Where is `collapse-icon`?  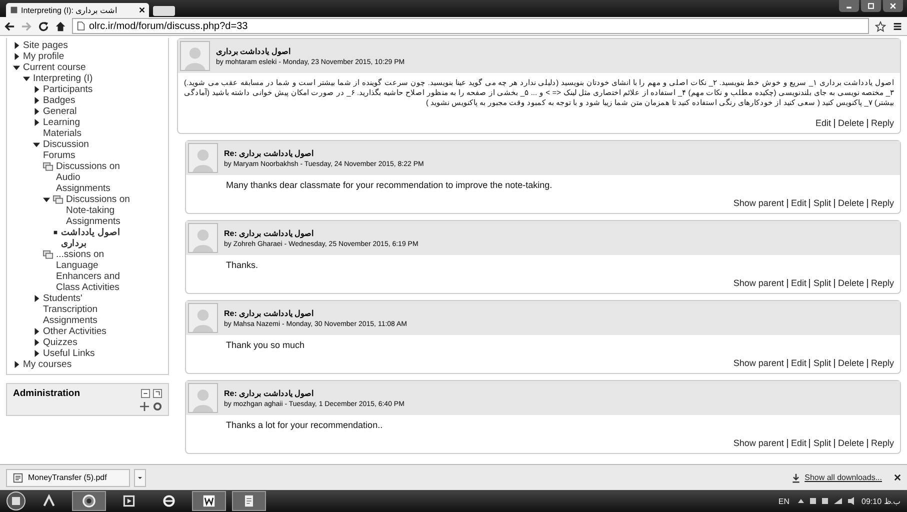 collapse-icon is located at coordinates (145, 393).